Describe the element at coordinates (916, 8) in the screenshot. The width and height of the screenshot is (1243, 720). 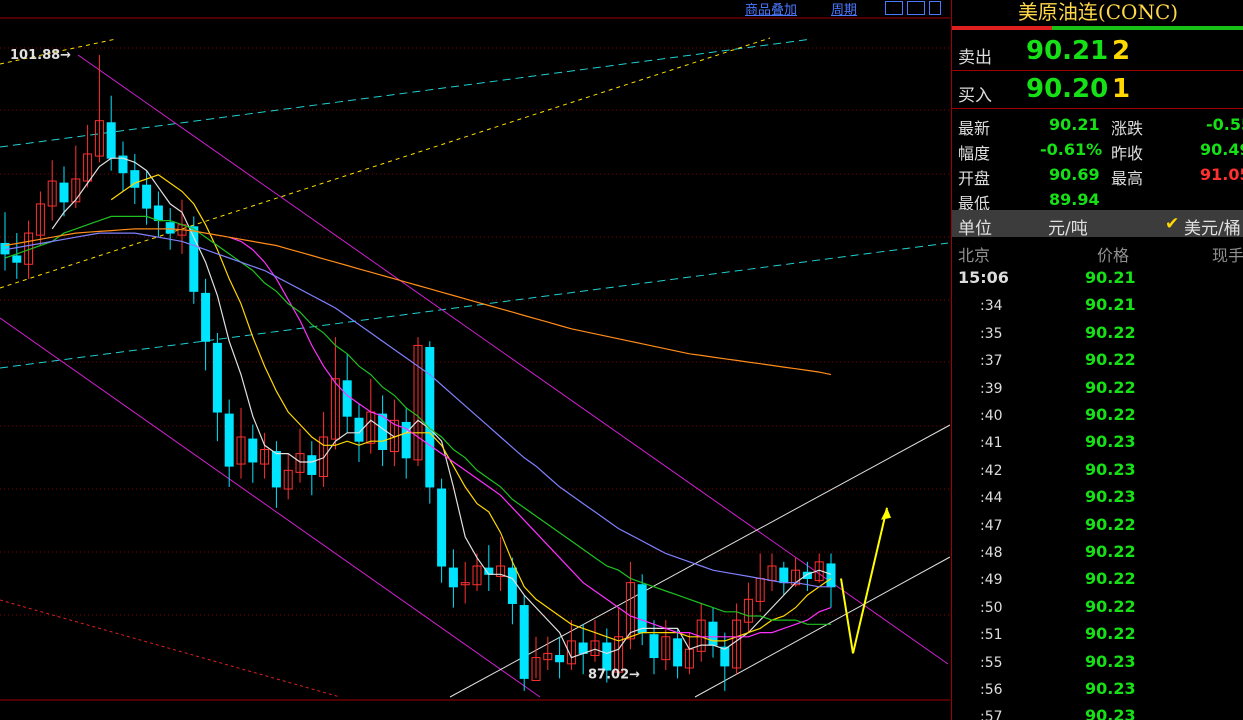
I see `next-arrow-icon` at that location.